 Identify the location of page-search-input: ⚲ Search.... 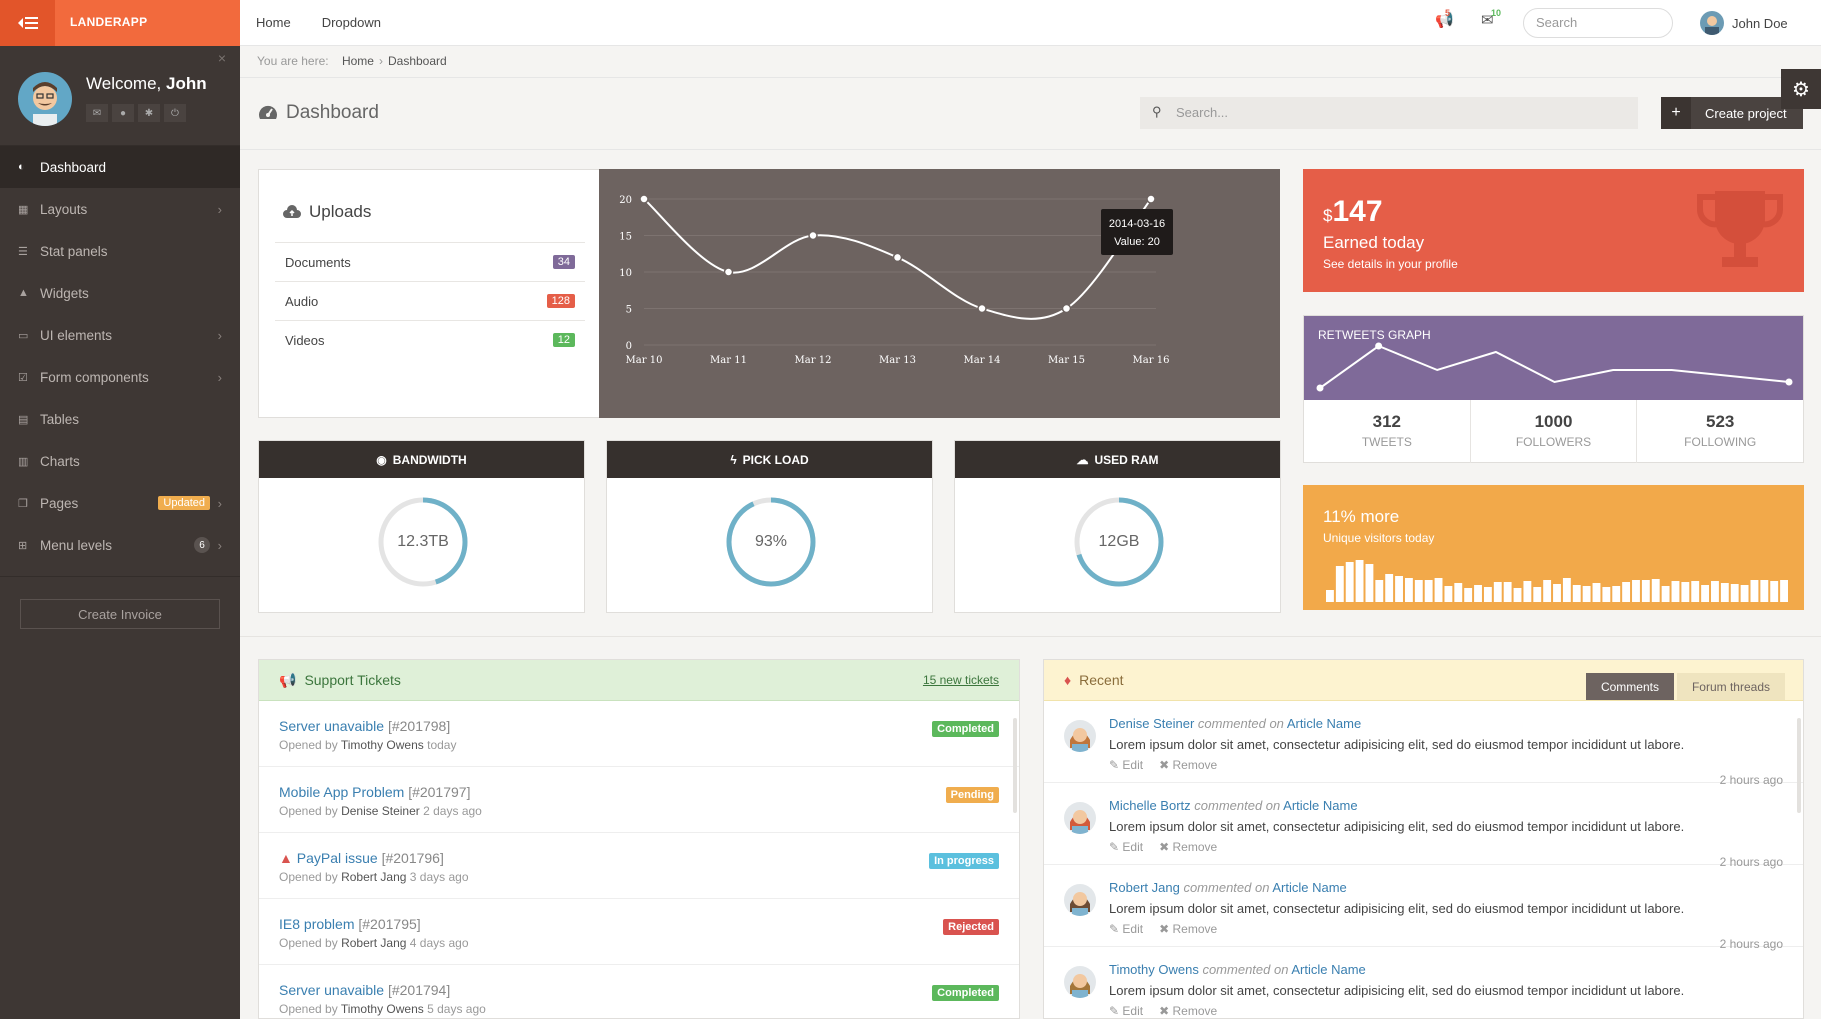
(1389, 113).